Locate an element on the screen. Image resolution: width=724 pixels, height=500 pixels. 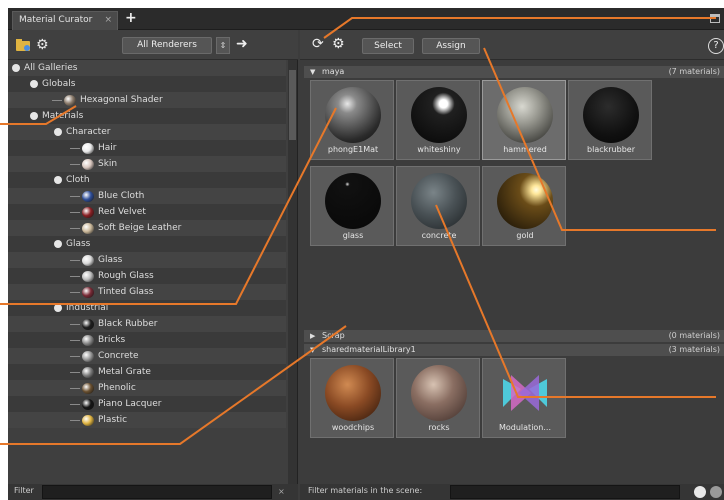
tree-row-label: Hexagonal Shader is located at coordinates (121, 100).